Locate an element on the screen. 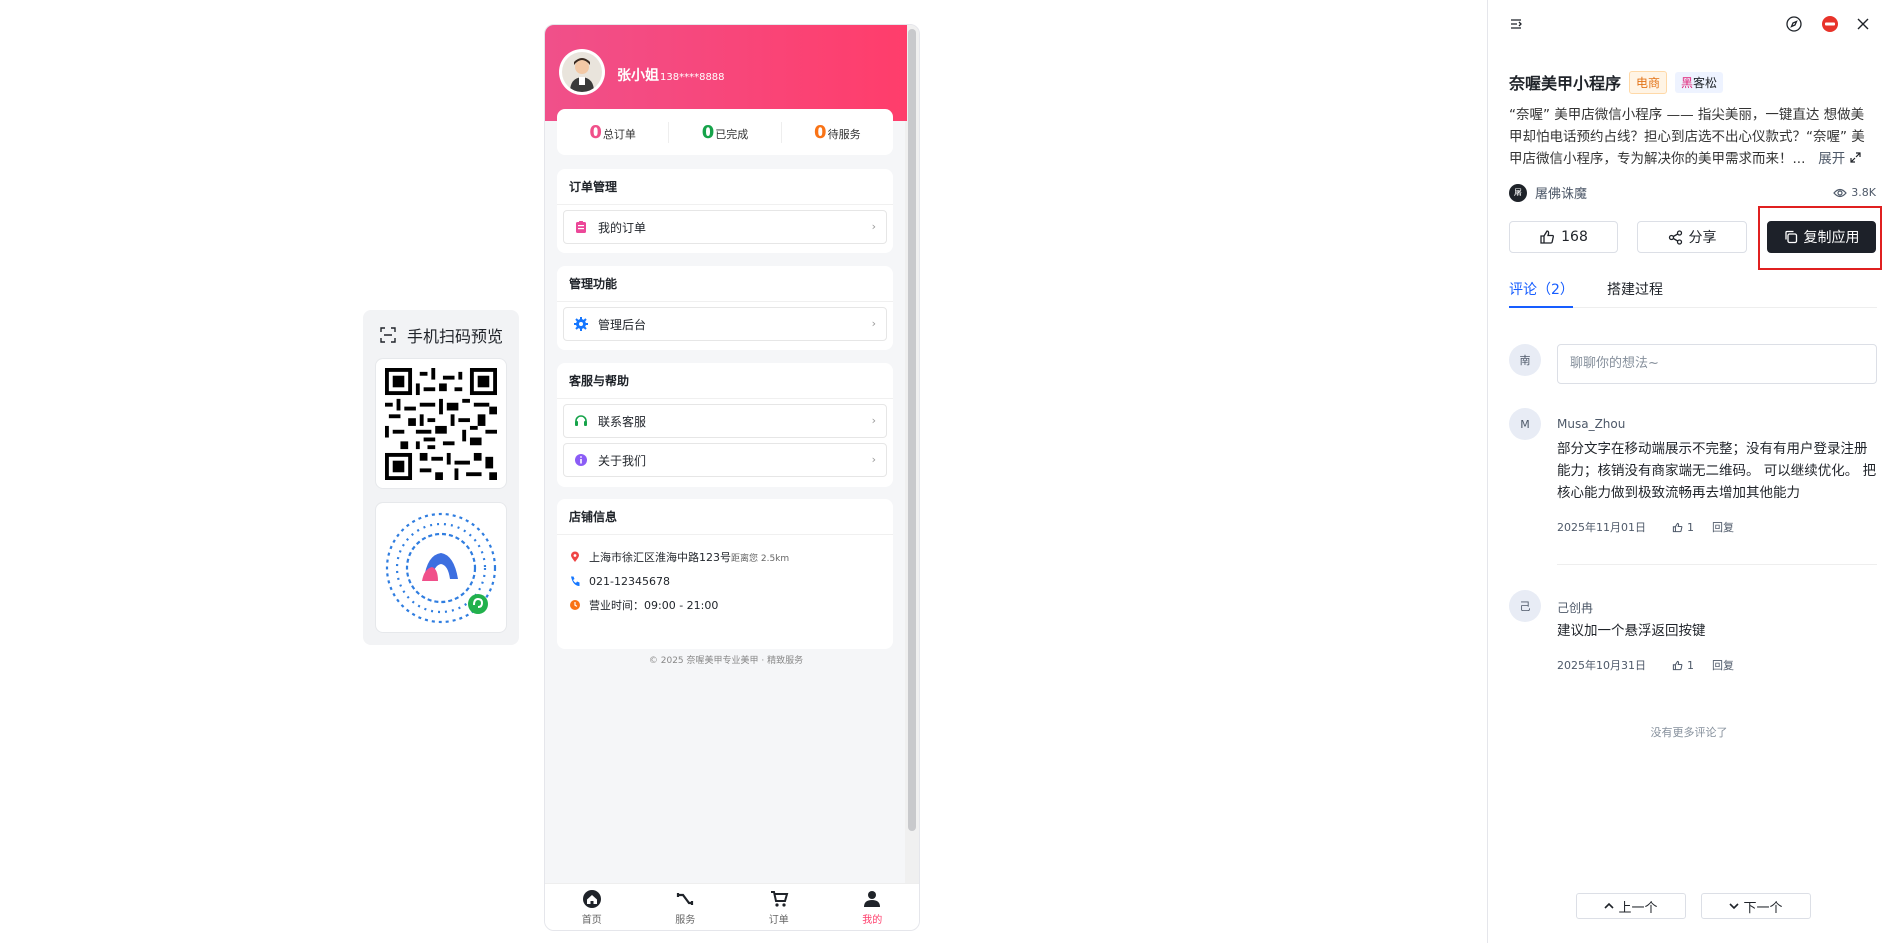 This screenshot has width=1889, height=943. user-name: 张小姐138****8888 is located at coordinates (671, 75).